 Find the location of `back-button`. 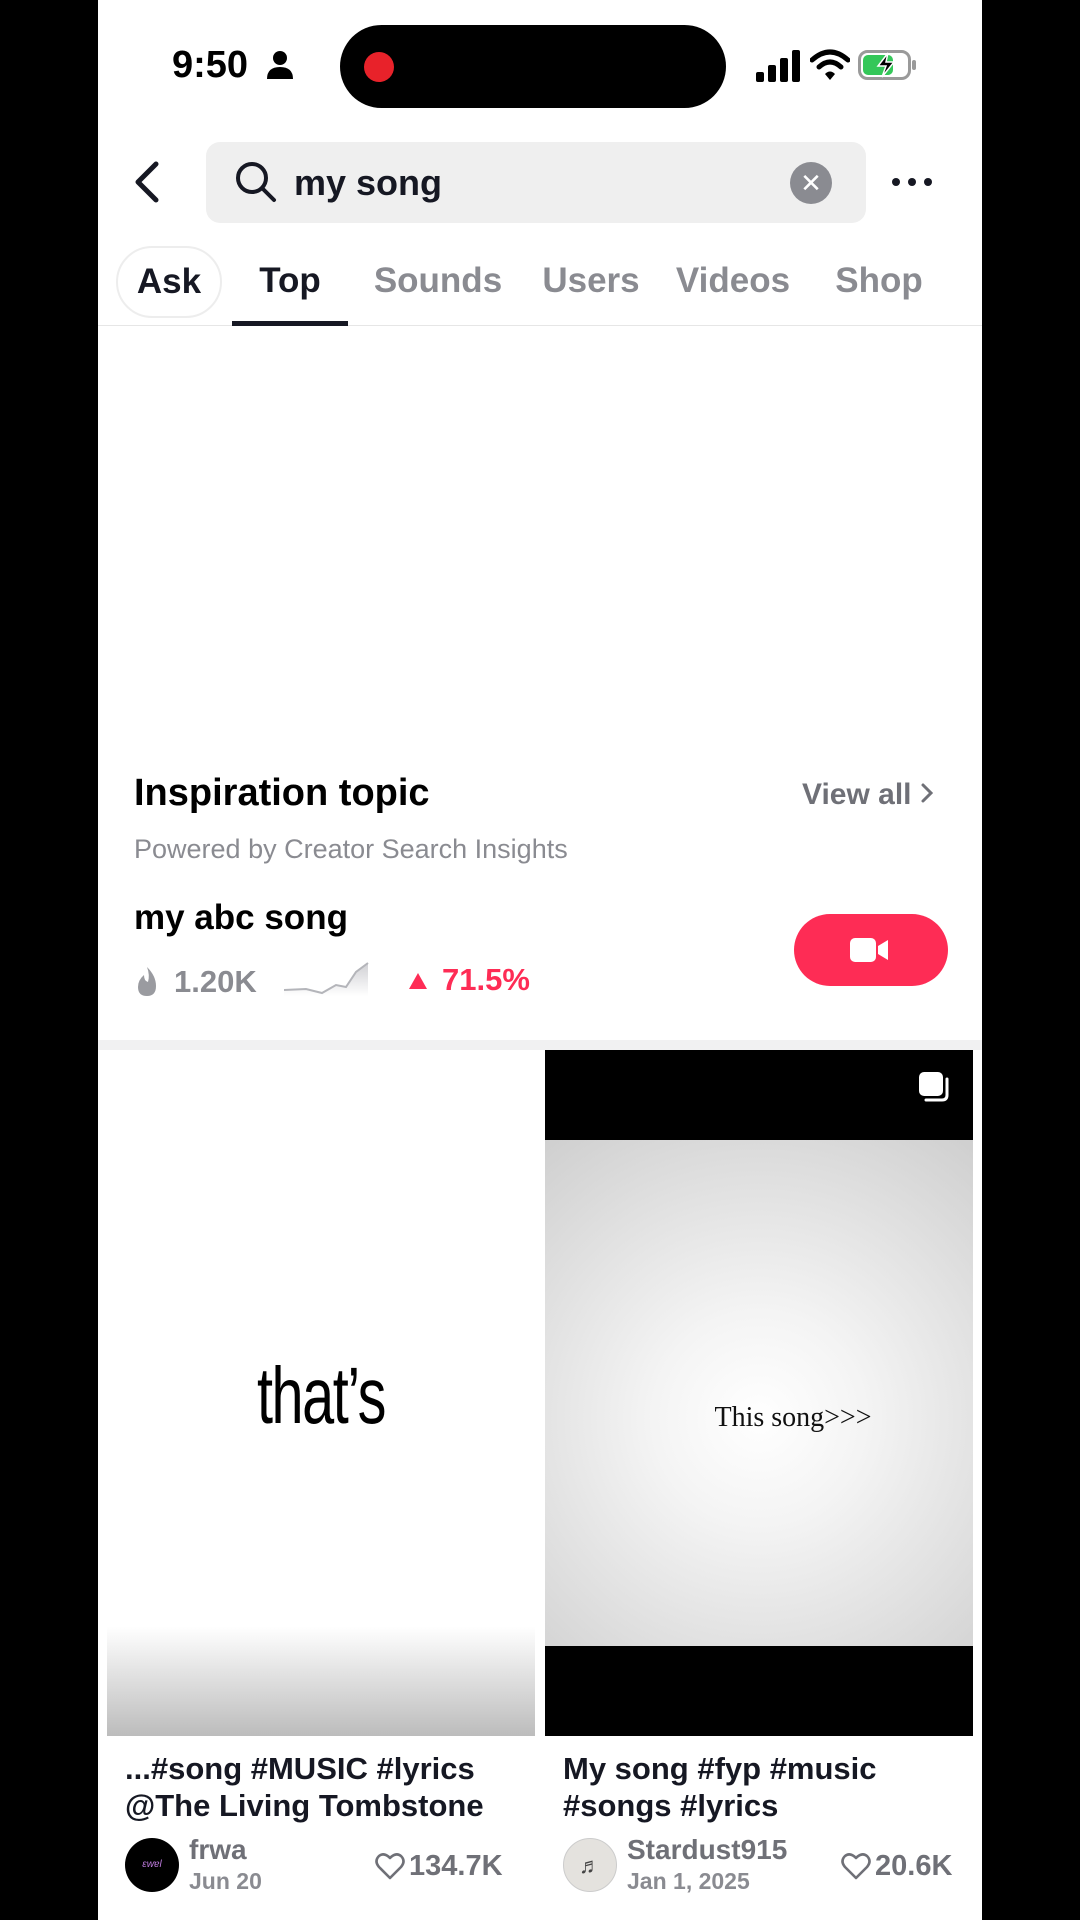

back-button is located at coordinates (148, 182).